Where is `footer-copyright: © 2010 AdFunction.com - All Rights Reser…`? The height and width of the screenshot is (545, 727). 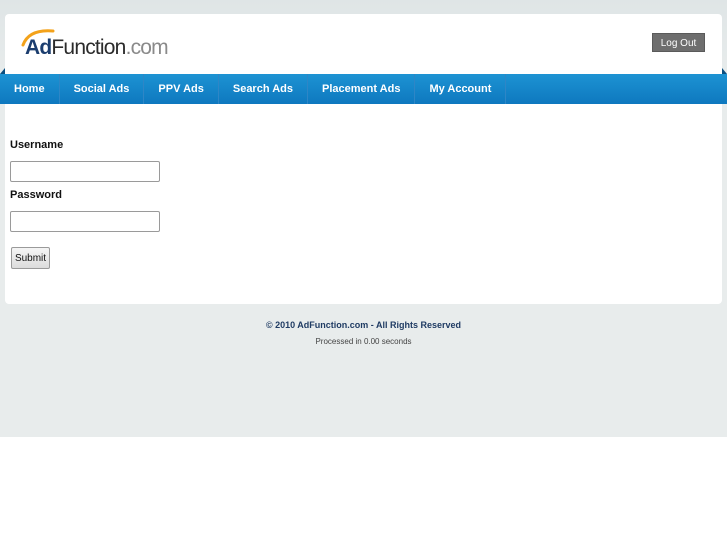 footer-copyright: © 2010 AdFunction.com - All Rights Reser… is located at coordinates (363, 325).